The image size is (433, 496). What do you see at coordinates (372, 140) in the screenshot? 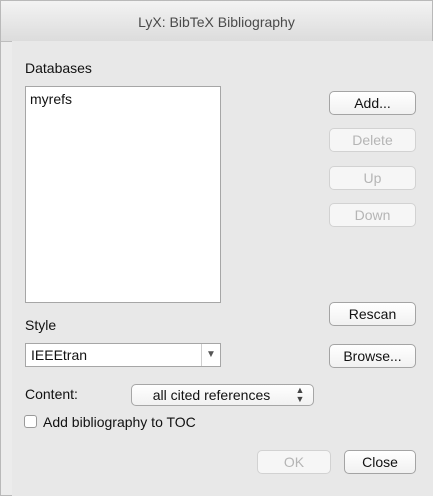
I see `delete-button: Delete` at bounding box center [372, 140].